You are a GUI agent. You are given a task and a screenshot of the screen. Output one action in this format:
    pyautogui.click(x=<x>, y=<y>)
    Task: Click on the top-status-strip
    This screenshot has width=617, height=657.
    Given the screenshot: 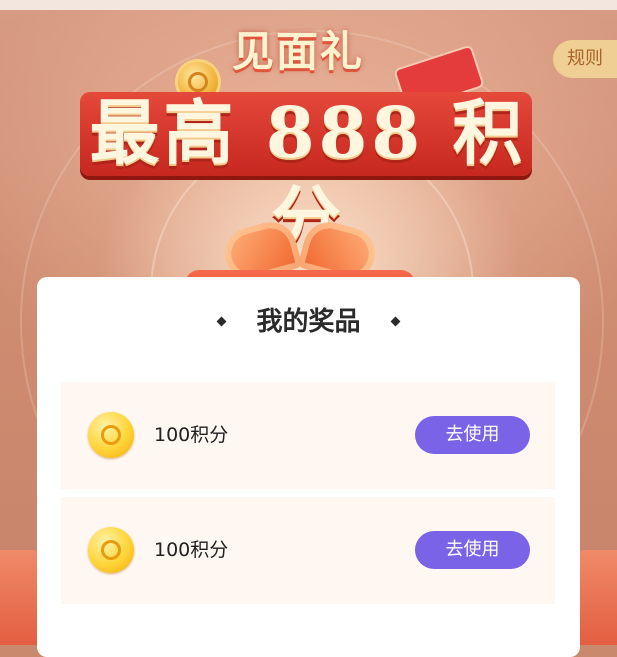 What is the action you would take?
    pyautogui.click(x=308, y=5)
    